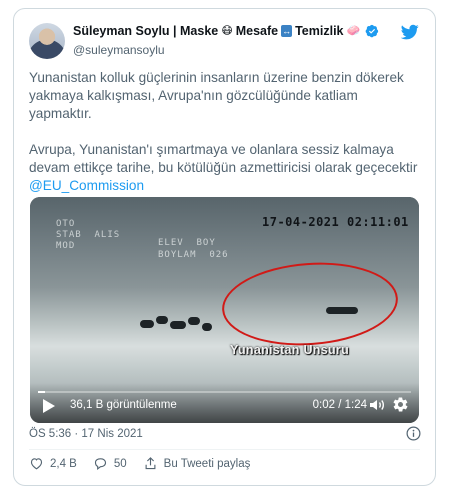 Image resolution: width=449 pixels, height=496 pixels. Describe the element at coordinates (145, 31) in the screenshot. I see `display-name: Süleyman Soylu | Maske` at that location.